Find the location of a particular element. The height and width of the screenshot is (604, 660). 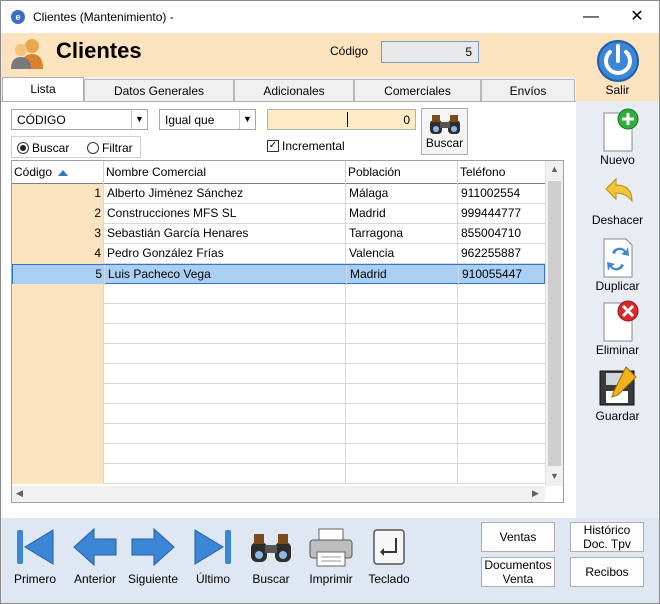

scroll-up-icon: ▲ is located at coordinates (554, 169).